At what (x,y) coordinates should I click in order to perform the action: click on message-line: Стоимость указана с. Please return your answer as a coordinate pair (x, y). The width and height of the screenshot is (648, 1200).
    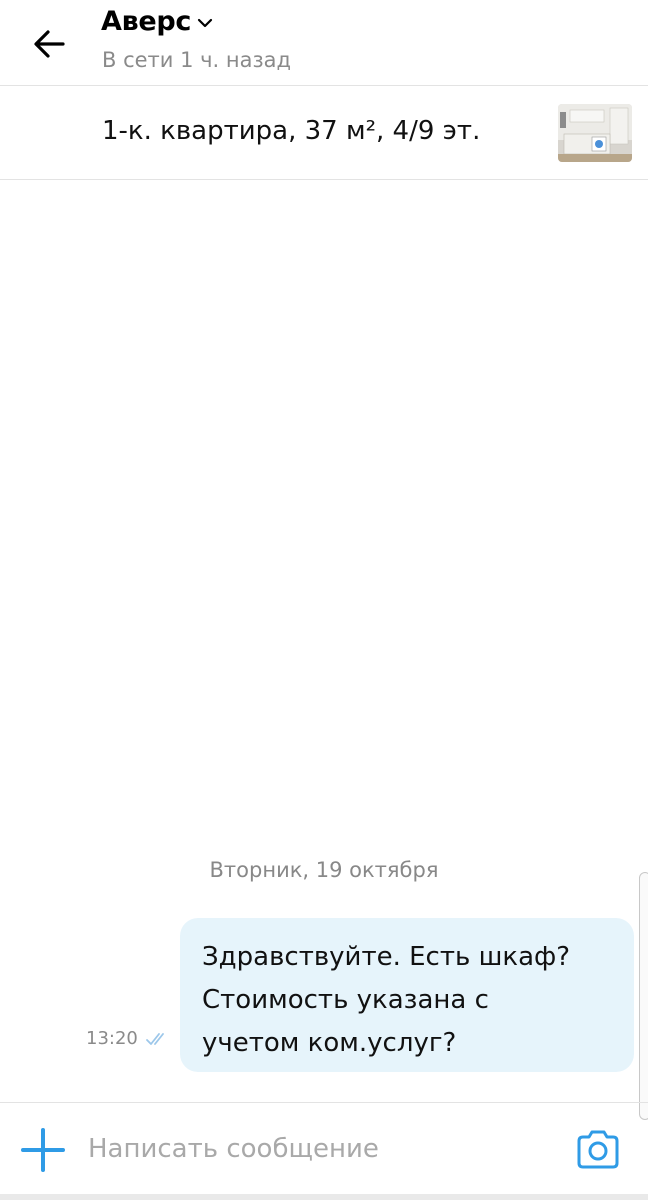
    Looking at the image, I should click on (345, 1000).